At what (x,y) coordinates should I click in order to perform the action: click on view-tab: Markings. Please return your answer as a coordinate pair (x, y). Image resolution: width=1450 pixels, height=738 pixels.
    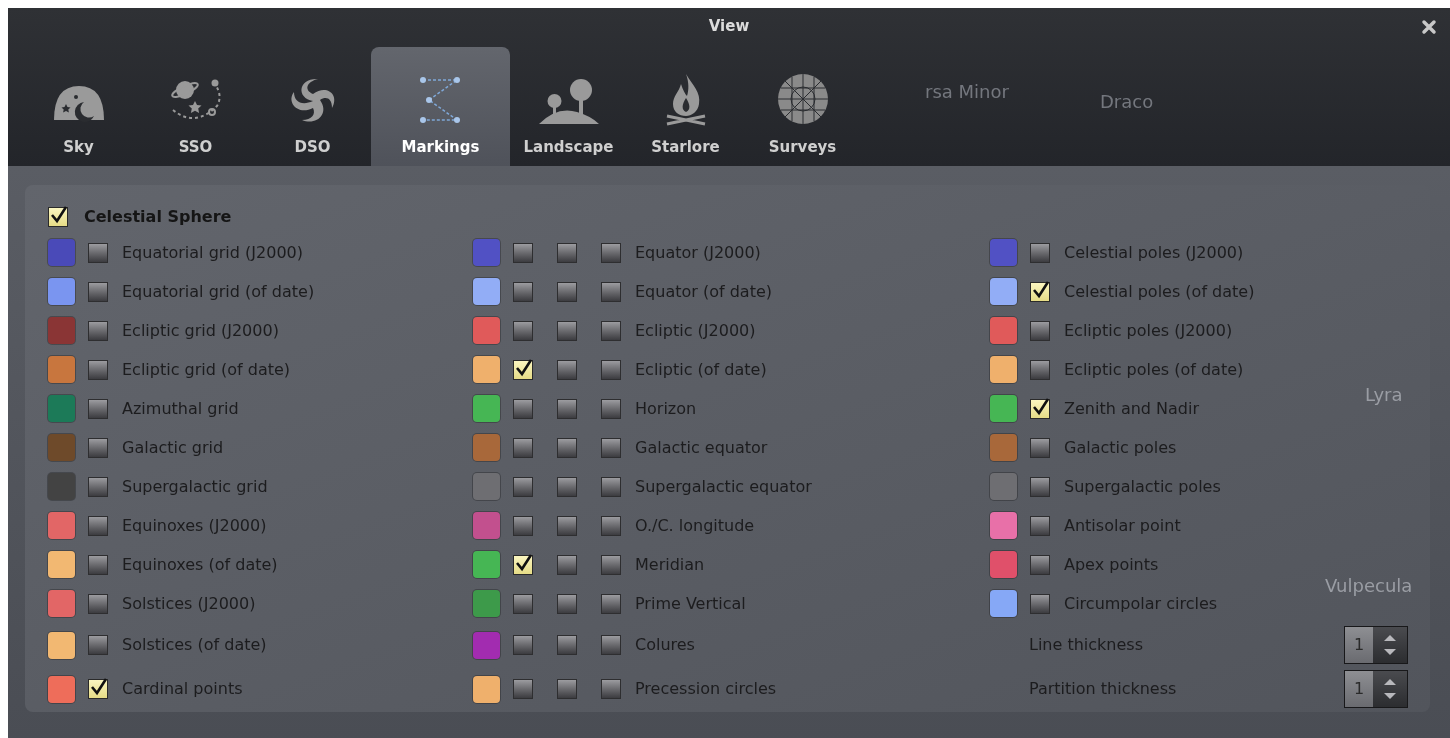
    Looking at the image, I should click on (440, 106).